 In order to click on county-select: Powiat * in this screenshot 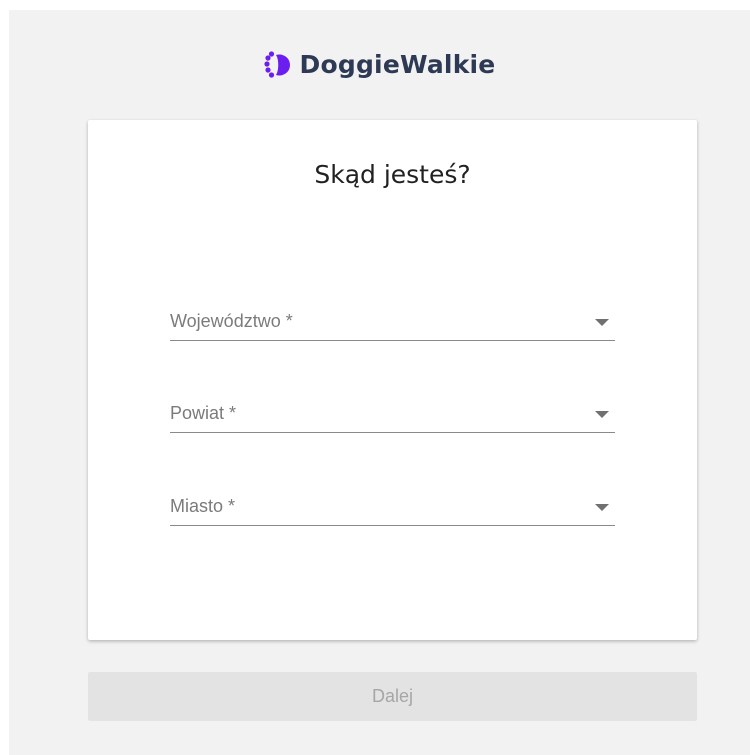, I will do `click(392, 410)`.